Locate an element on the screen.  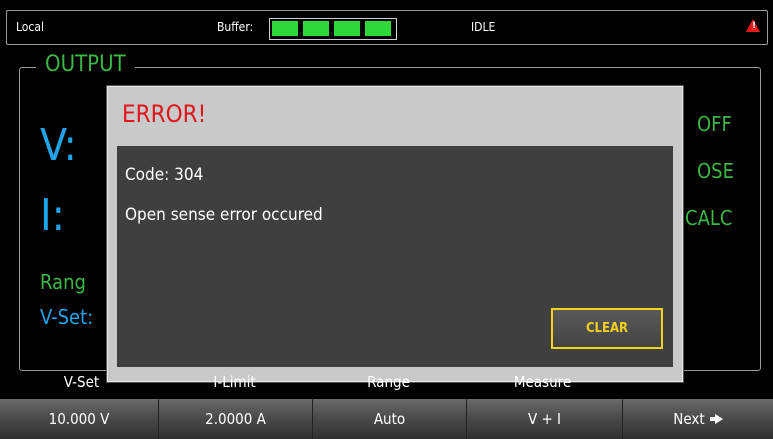
error-code: Code: 304 is located at coordinates (164, 175).